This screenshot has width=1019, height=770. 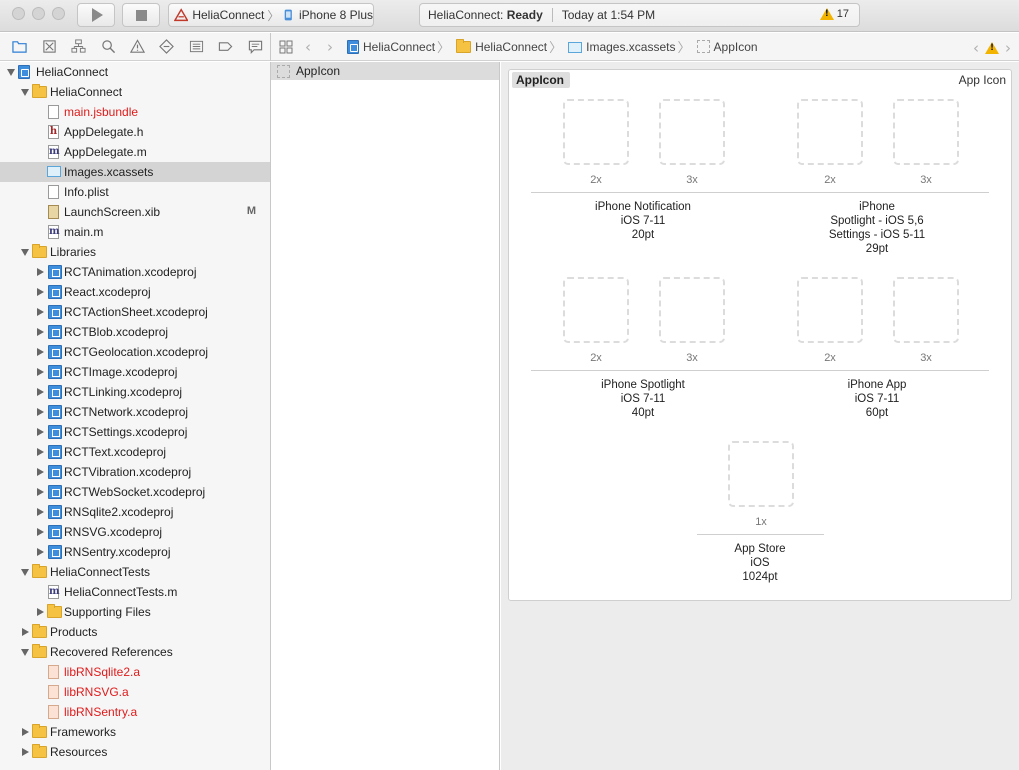 I want to click on zoom-window-button, so click(x=58, y=13).